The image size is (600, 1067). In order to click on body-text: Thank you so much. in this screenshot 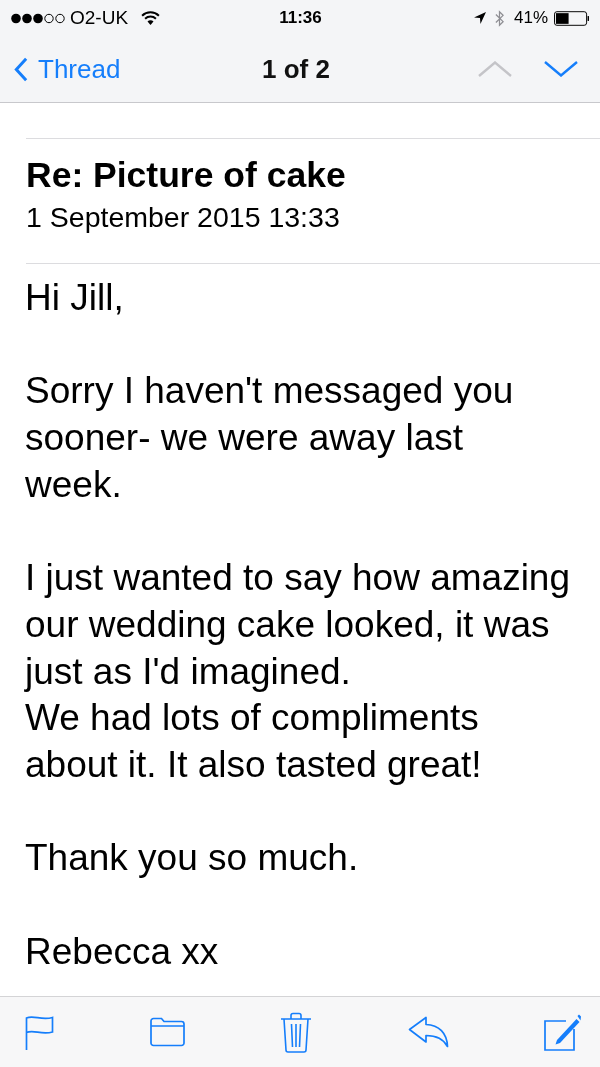, I will do `click(192, 858)`.